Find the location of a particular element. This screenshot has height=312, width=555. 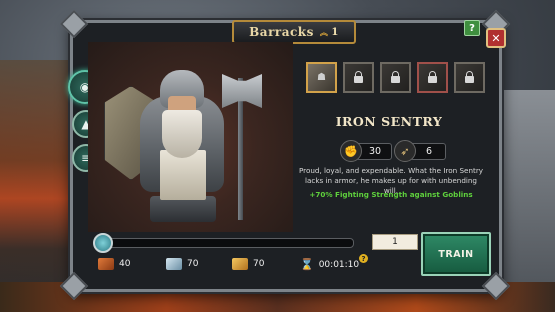

help-button: ? is located at coordinates (472, 28).